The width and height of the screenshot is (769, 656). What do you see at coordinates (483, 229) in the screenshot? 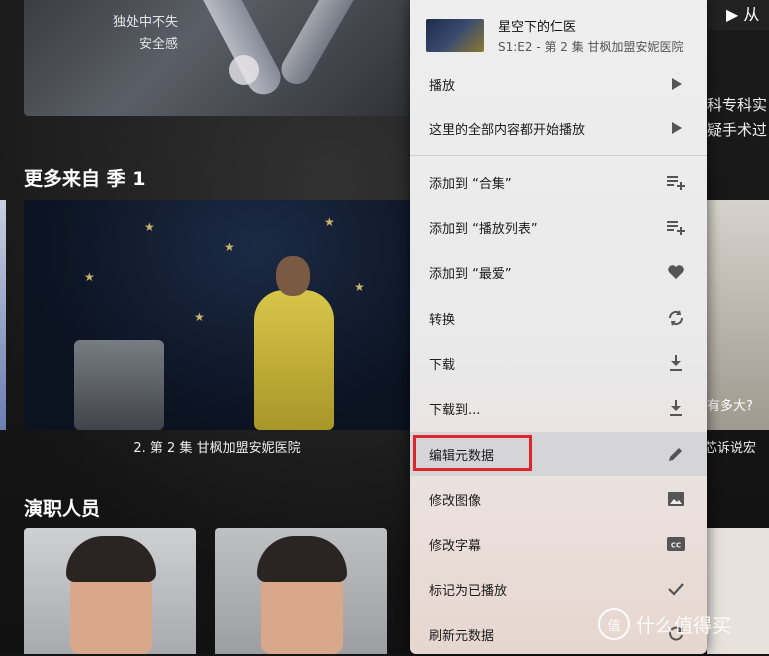
I see `menu-item-label: 添加到 “播放列表”` at bounding box center [483, 229].